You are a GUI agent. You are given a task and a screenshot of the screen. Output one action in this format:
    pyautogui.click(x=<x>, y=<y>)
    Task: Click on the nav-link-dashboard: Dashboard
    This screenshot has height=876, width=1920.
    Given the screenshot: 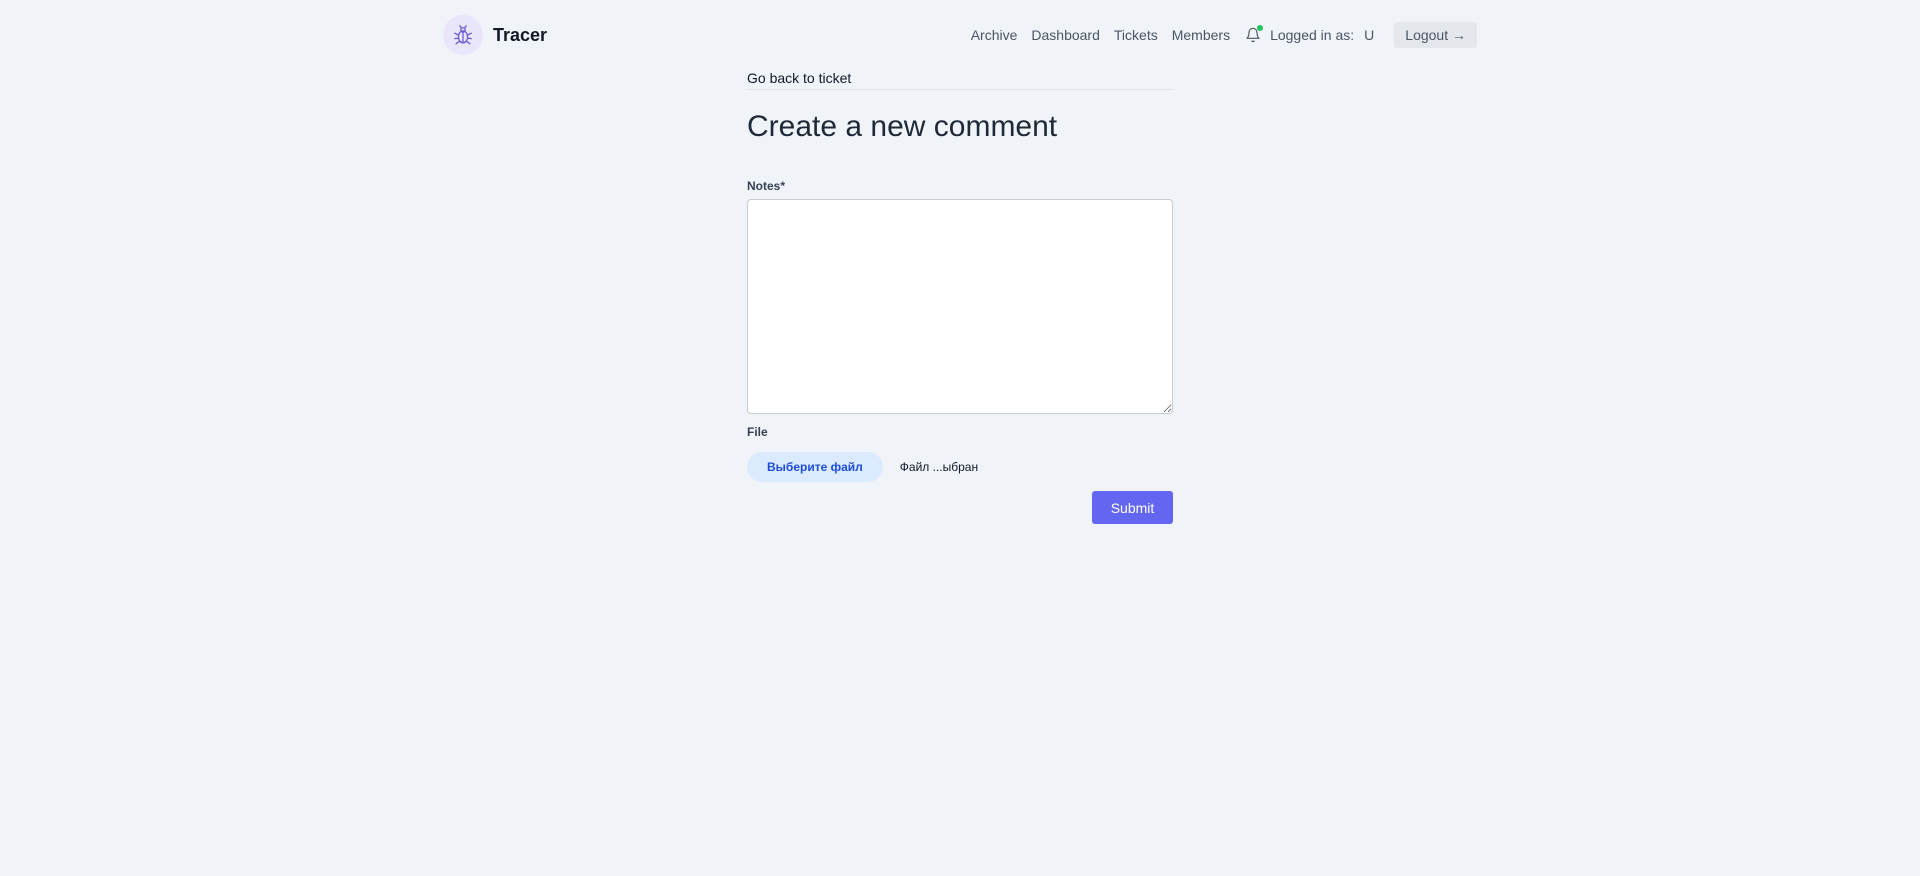 What is the action you would take?
    pyautogui.click(x=1065, y=35)
    